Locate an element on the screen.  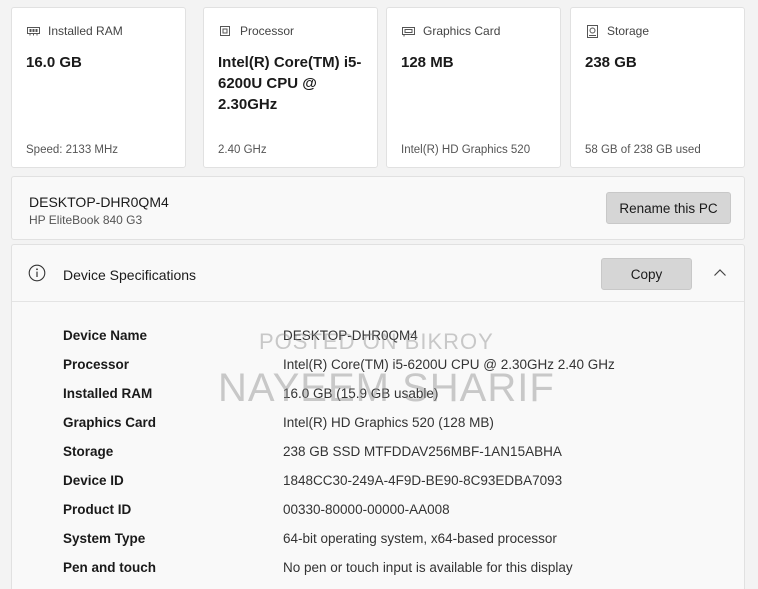
spec-label: Installed RAM is located at coordinates (108, 393).